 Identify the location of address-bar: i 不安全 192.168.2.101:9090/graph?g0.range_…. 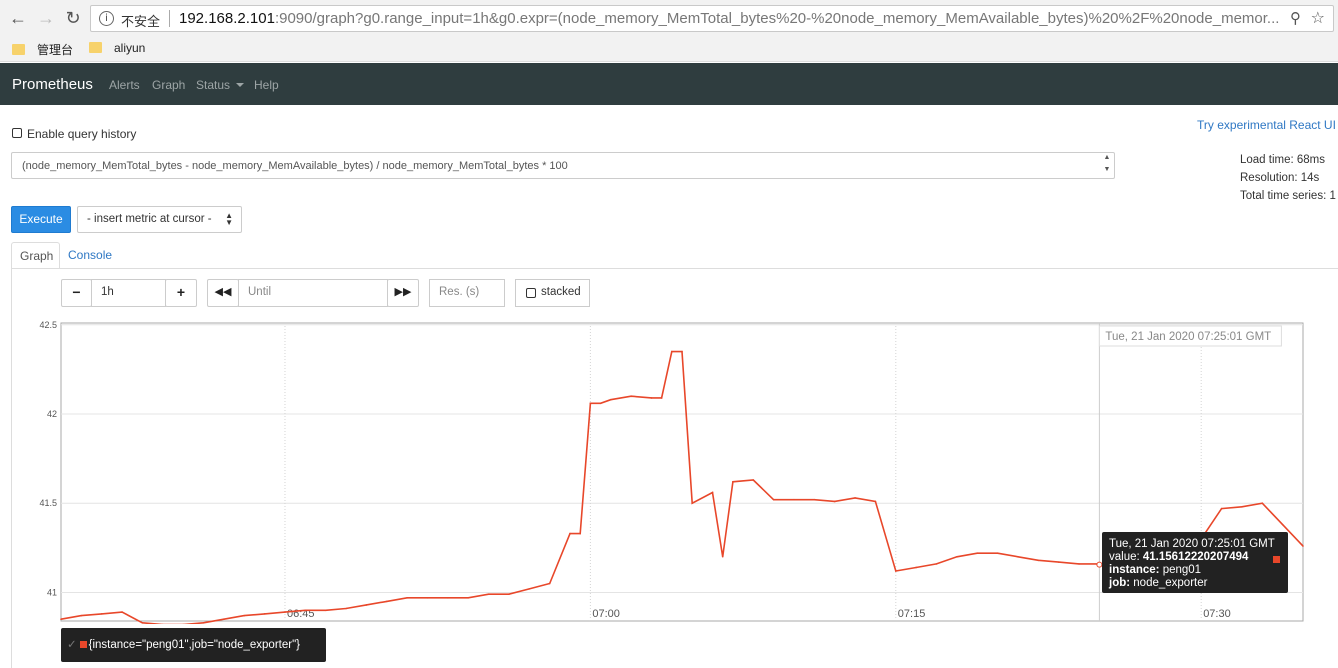
(712, 18).